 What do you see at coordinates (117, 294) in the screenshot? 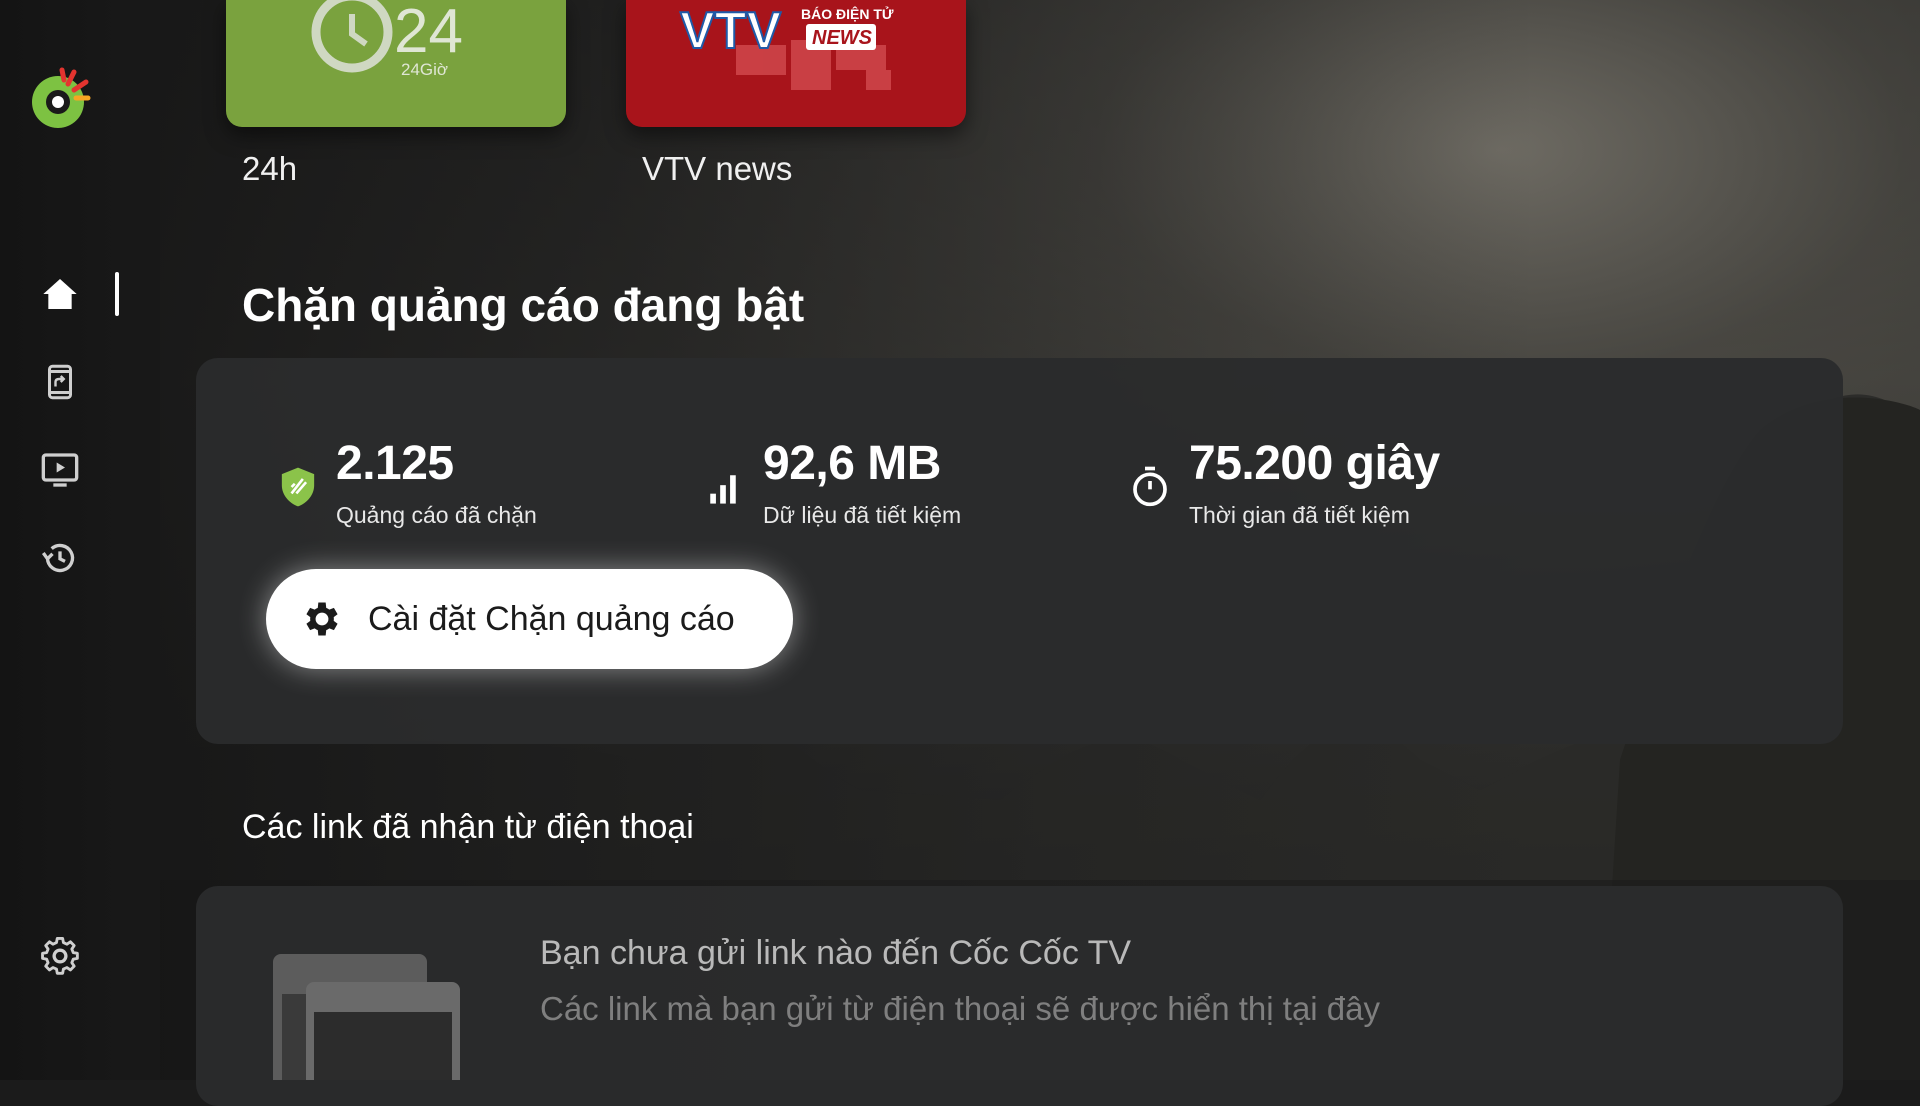
I see `active-nav-indicator` at bounding box center [117, 294].